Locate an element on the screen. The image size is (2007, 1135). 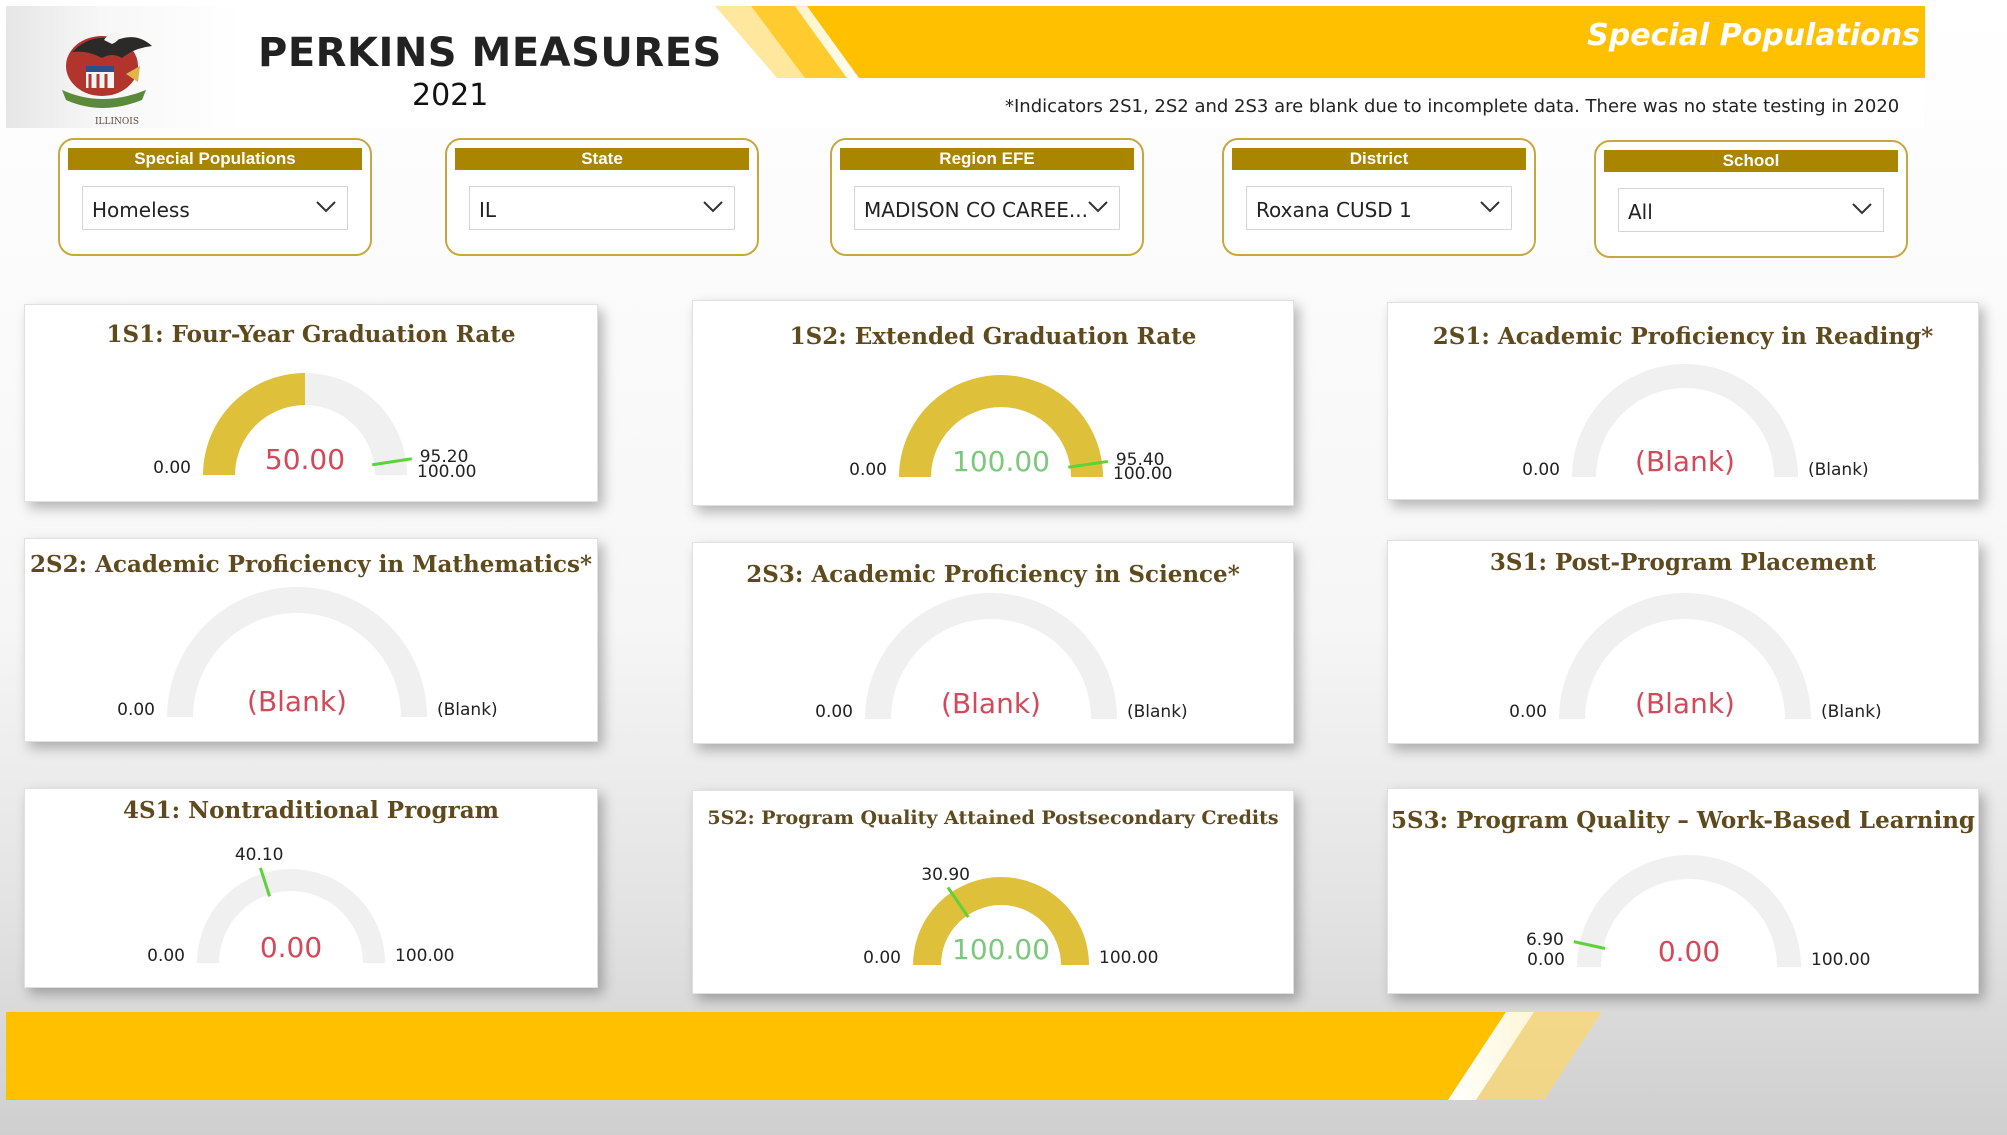
dropdown-value: IL is located at coordinates (488, 210).